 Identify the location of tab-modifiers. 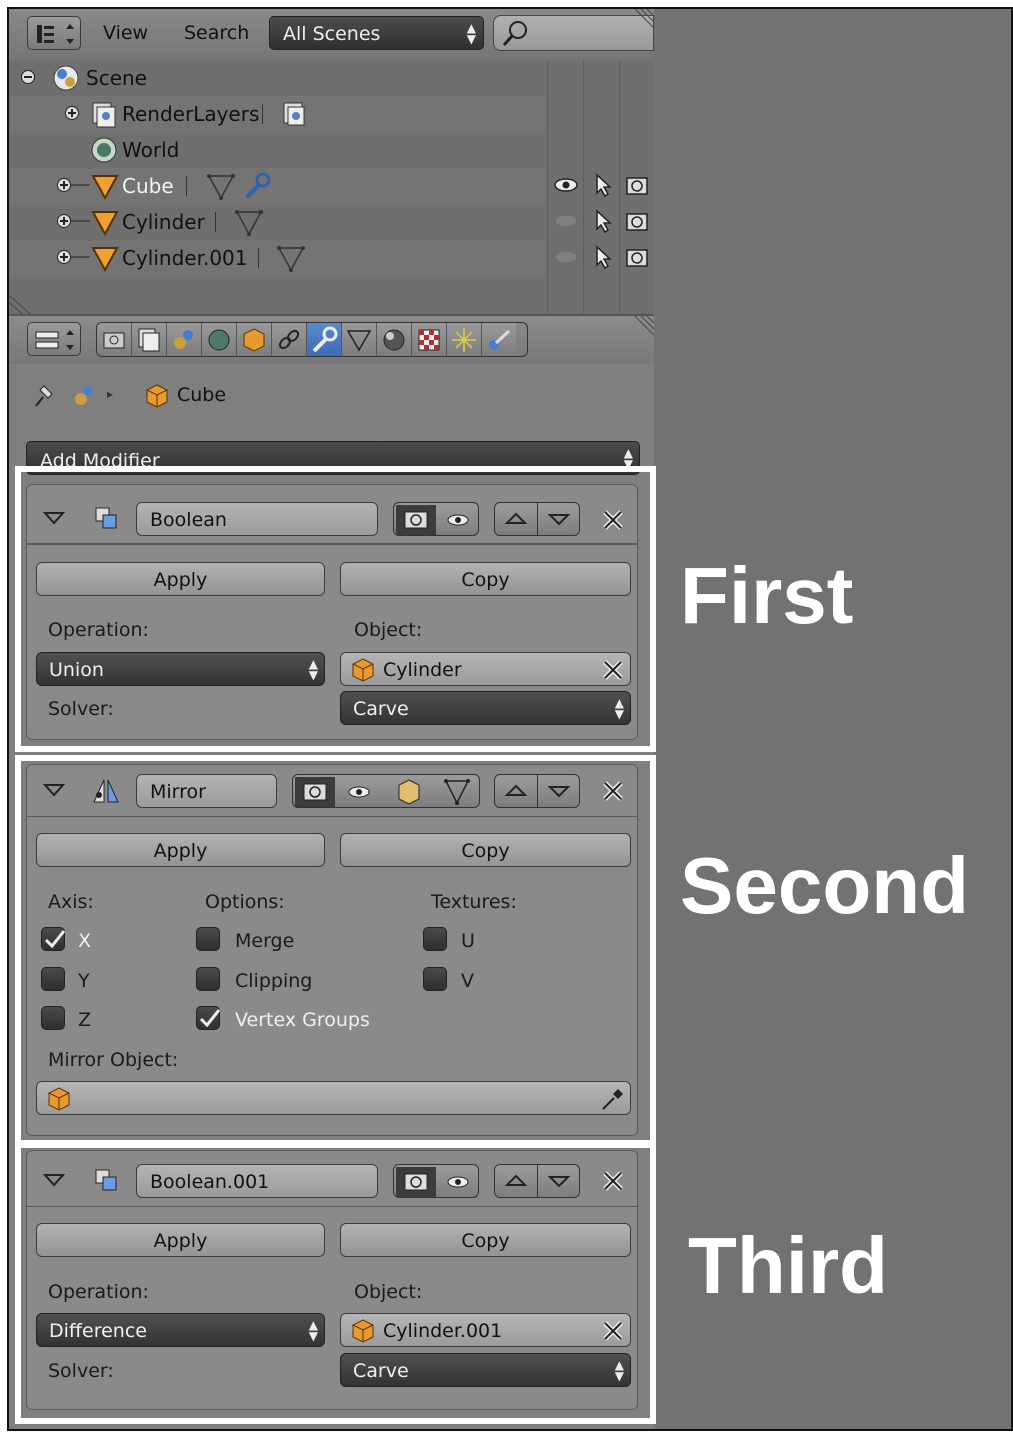
(324, 339).